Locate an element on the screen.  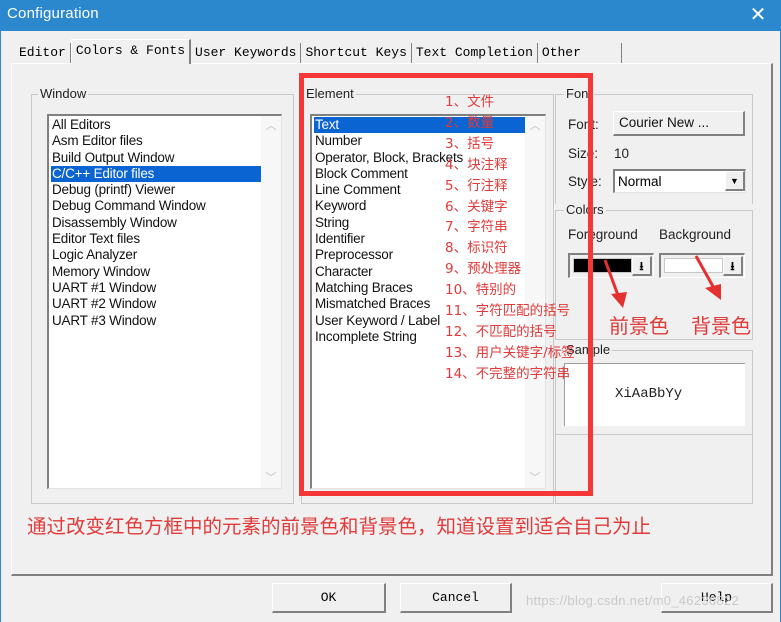
help-button: Help is located at coordinates (717, 598).